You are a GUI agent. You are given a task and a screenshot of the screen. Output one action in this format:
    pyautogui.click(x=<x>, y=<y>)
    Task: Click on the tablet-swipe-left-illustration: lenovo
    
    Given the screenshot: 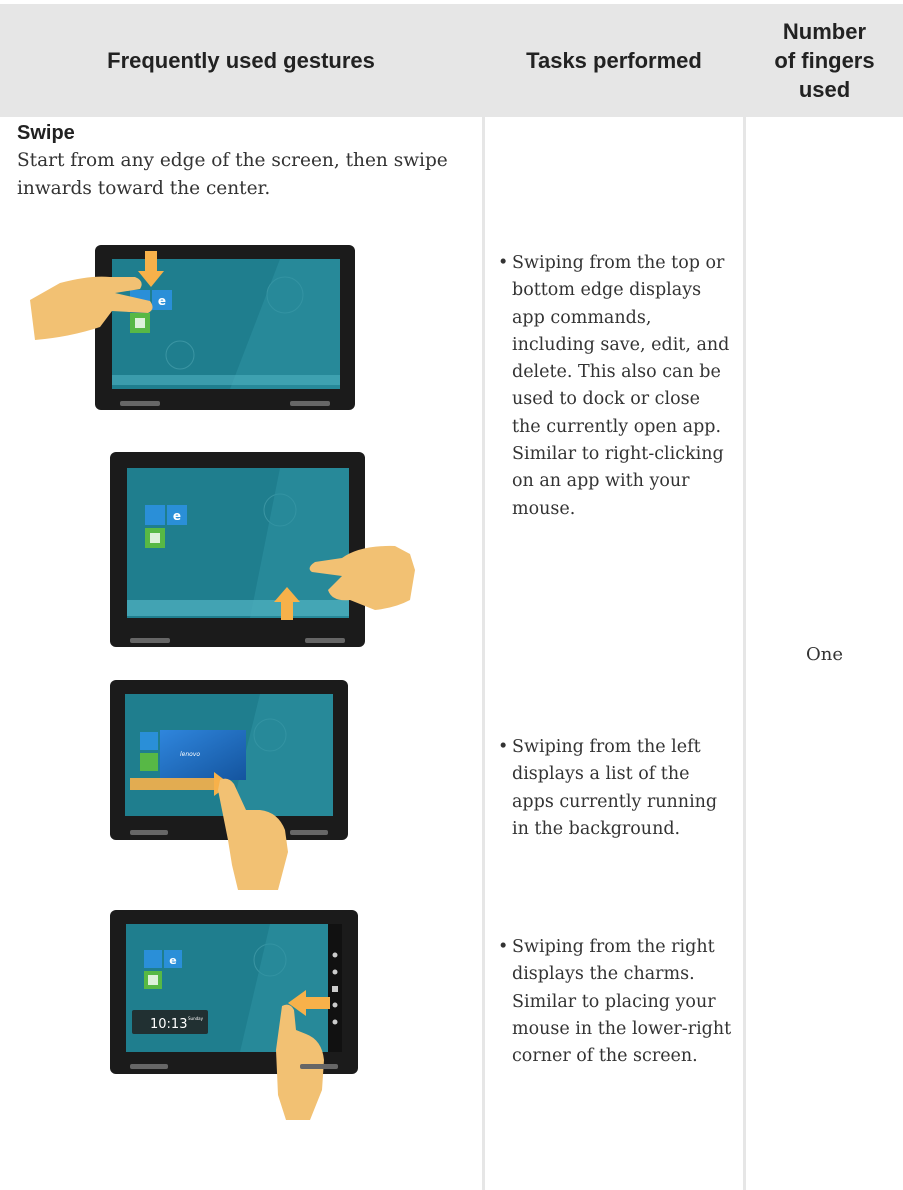 What is the action you would take?
    pyautogui.click(x=230, y=785)
    